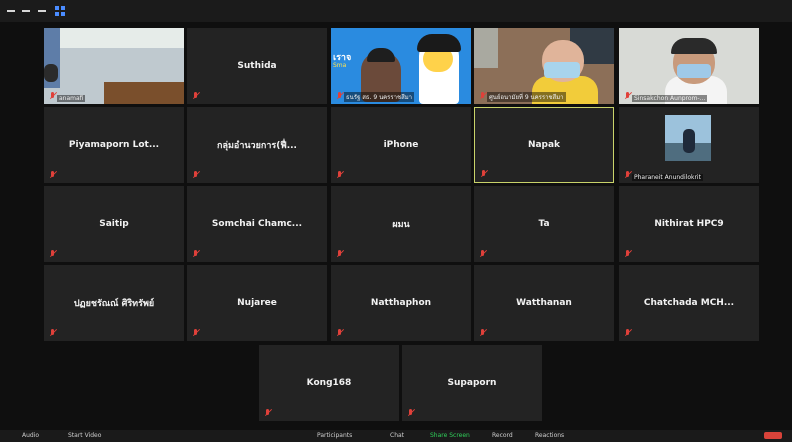 The width and height of the screenshot is (792, 442). I want to click on participant-name: Kong168, so click(329, 383).